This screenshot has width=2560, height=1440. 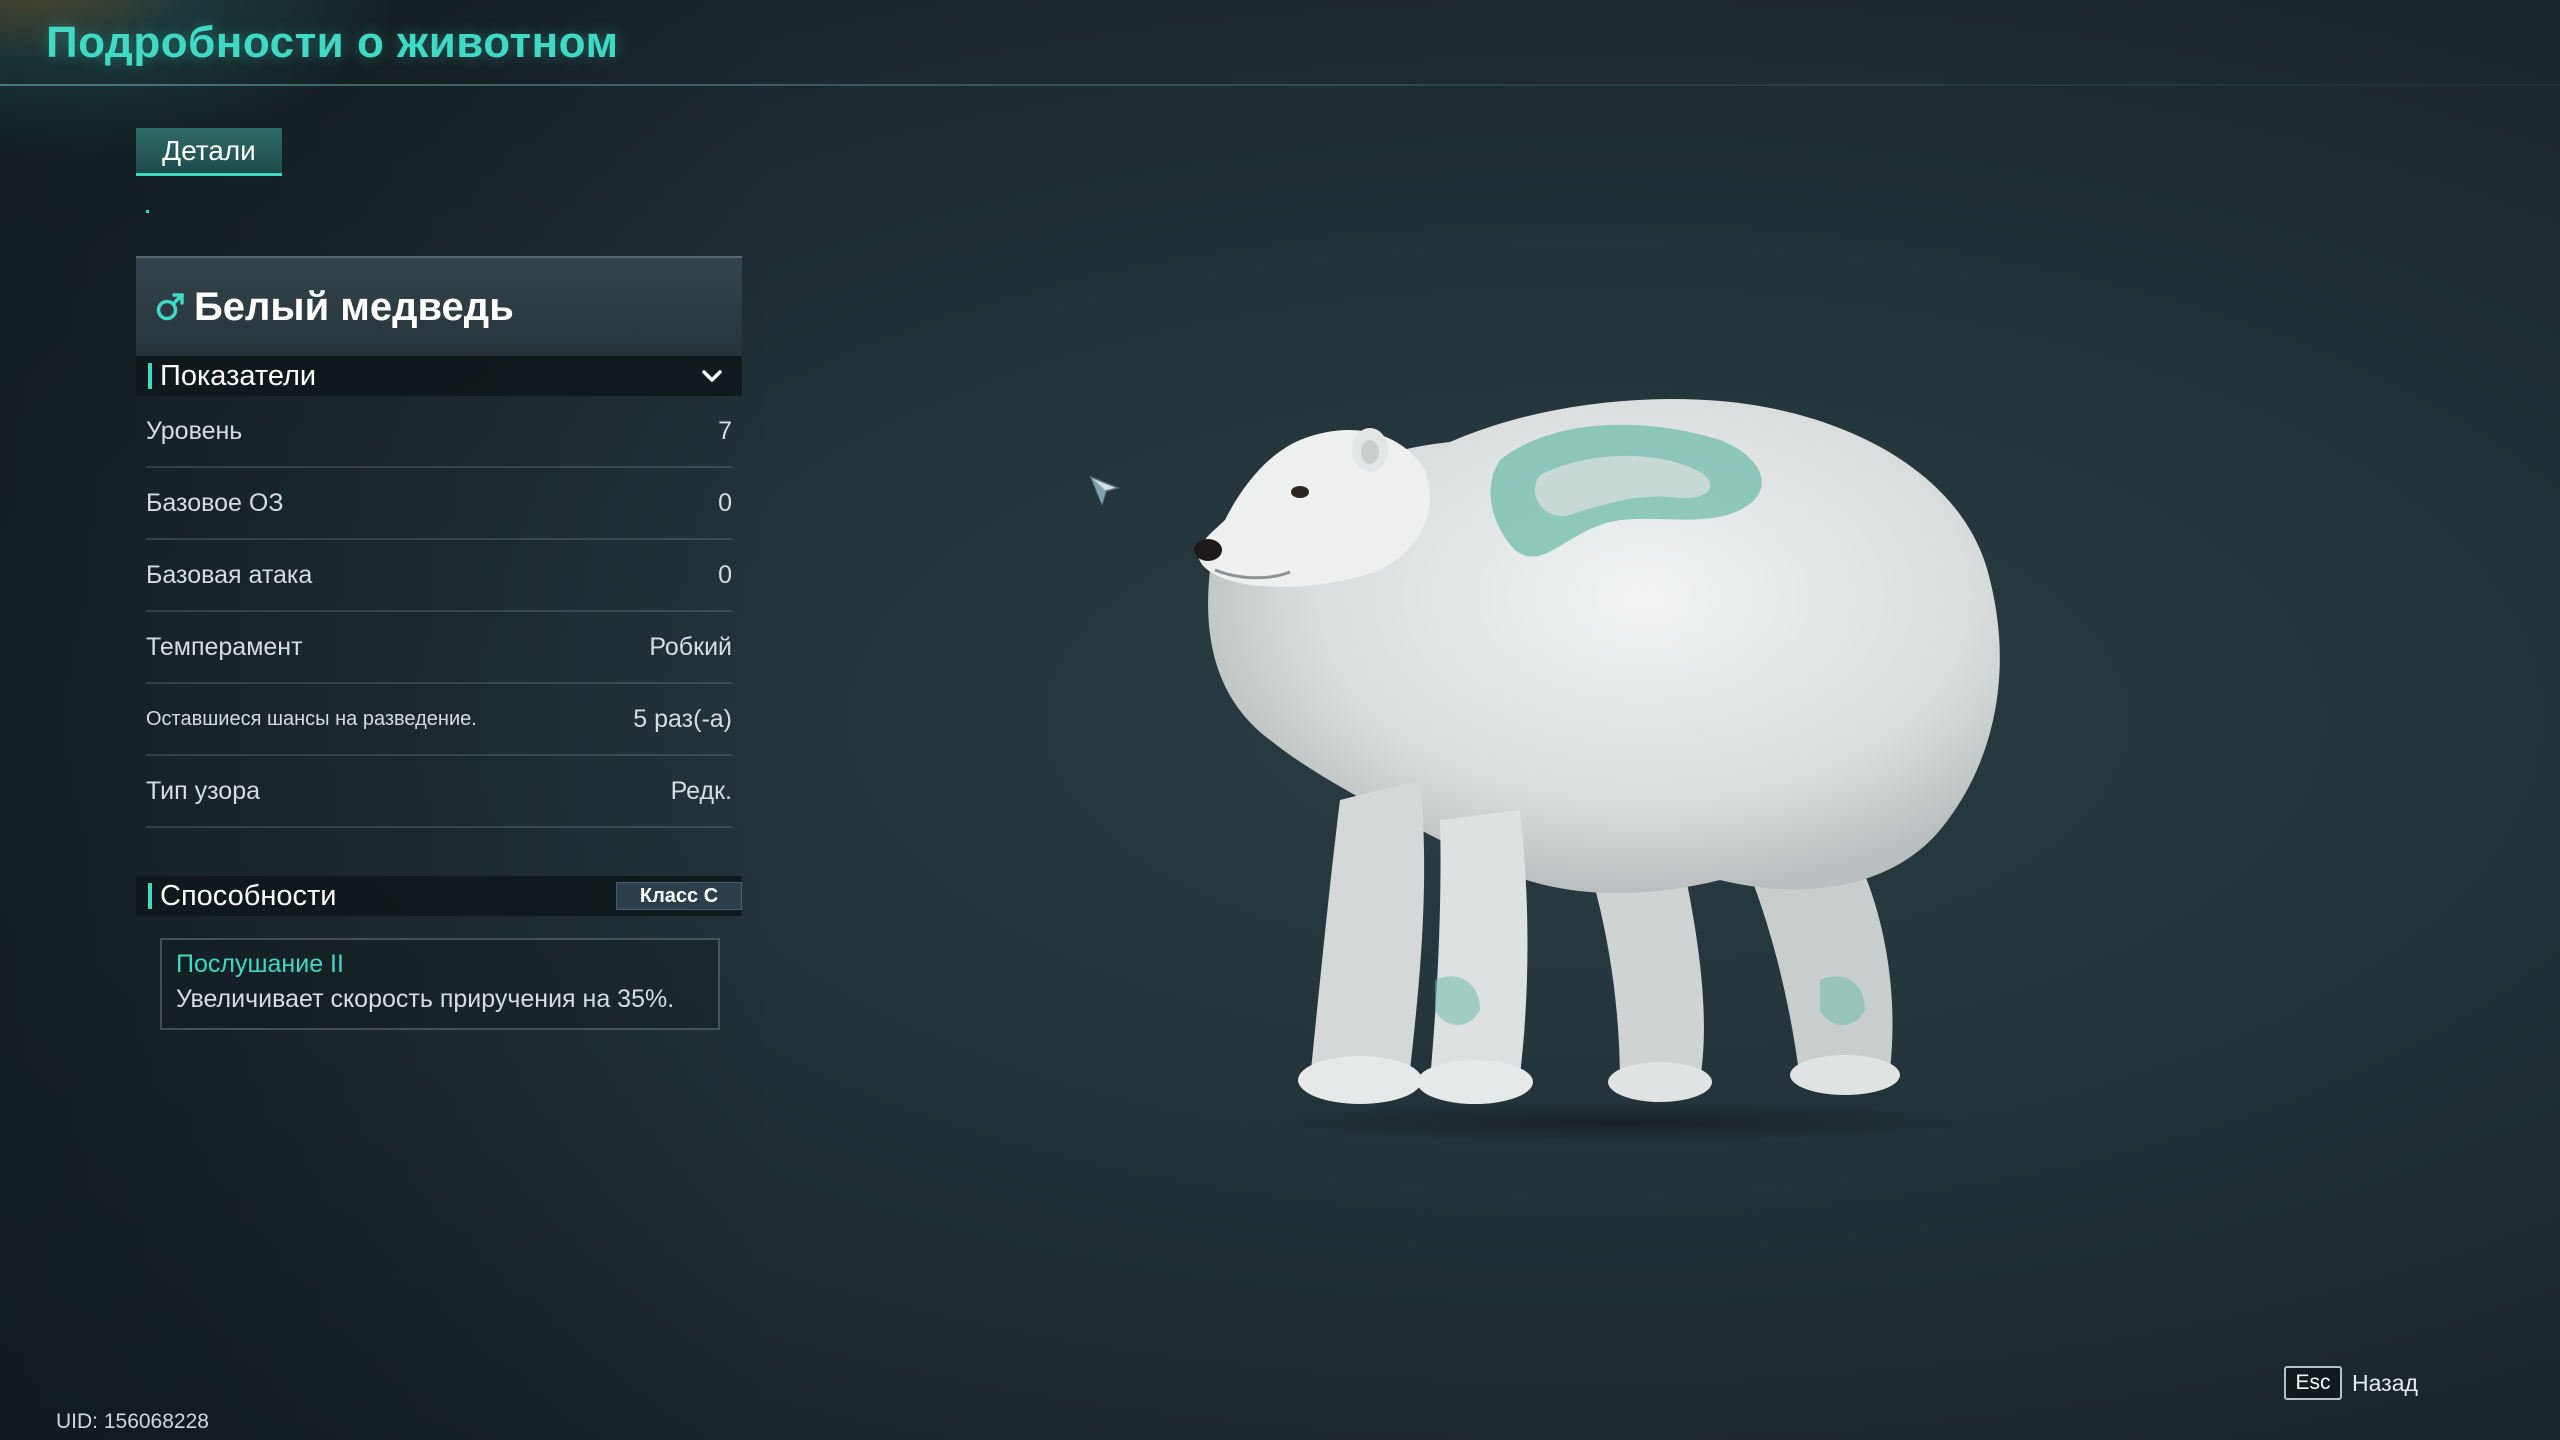 What do you see at coordinates (332, 42) in the screenshot?
I see `page-title: Подробности о животном` at bounding box center [332, 42].